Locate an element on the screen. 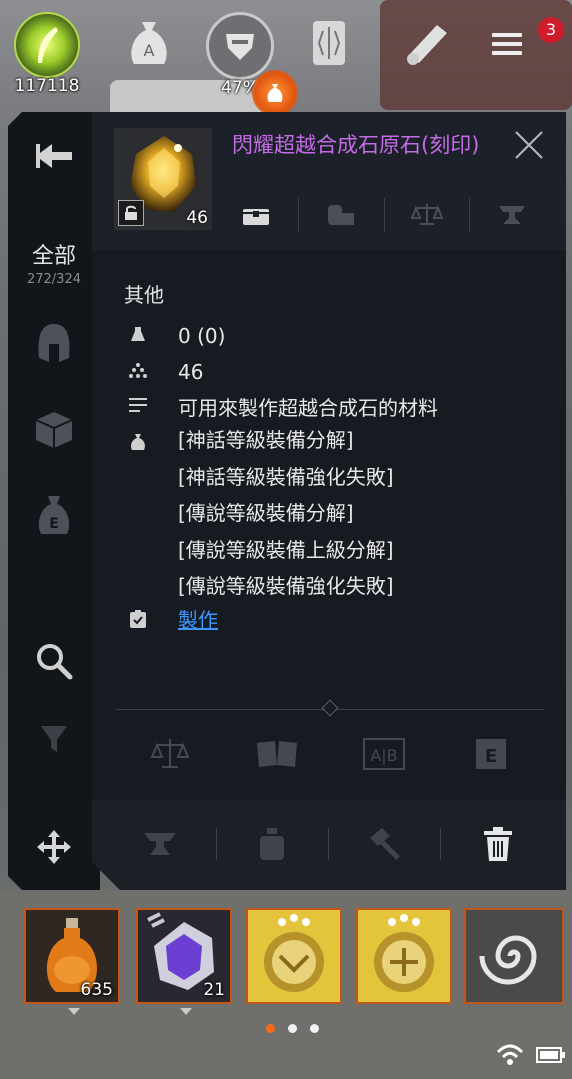 The image size is (572, 1079). filter-button is located at coordinates (54, 739).